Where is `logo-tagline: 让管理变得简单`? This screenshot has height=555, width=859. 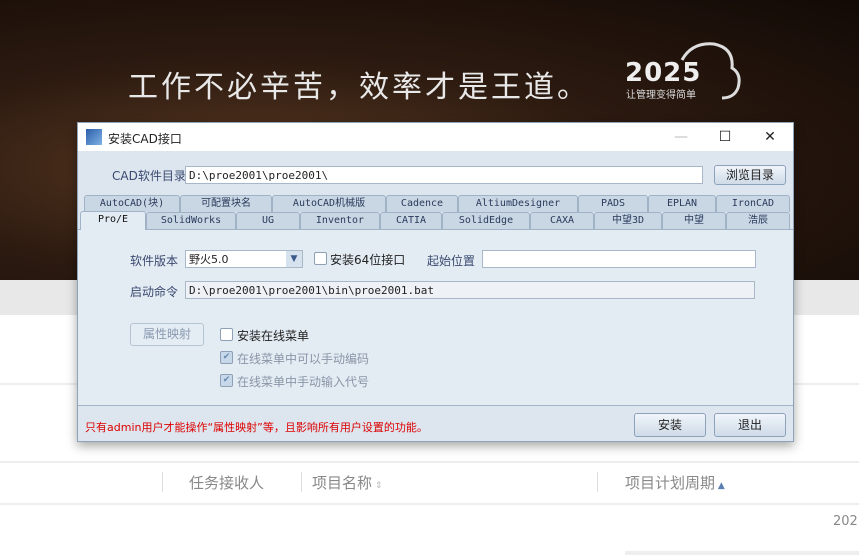
logo-tagline: 让管理变得简单 is located at coordinates (661, 95).